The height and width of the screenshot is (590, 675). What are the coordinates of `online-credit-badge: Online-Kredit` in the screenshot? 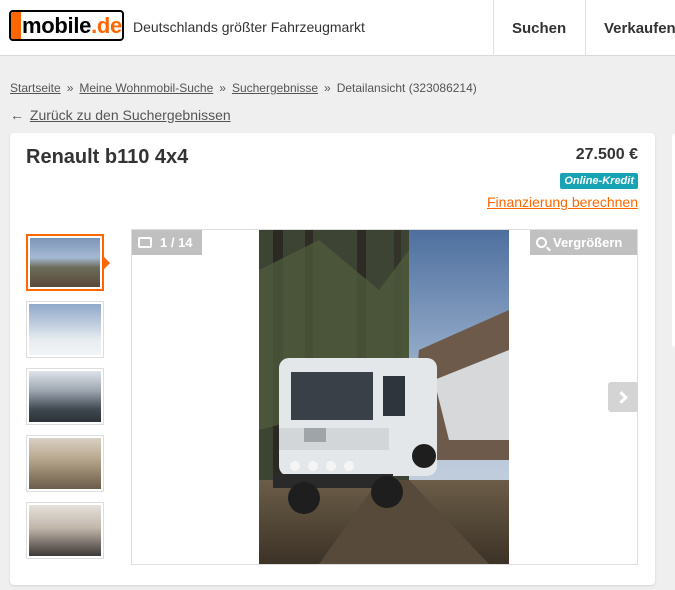 It's located at (599, 181).